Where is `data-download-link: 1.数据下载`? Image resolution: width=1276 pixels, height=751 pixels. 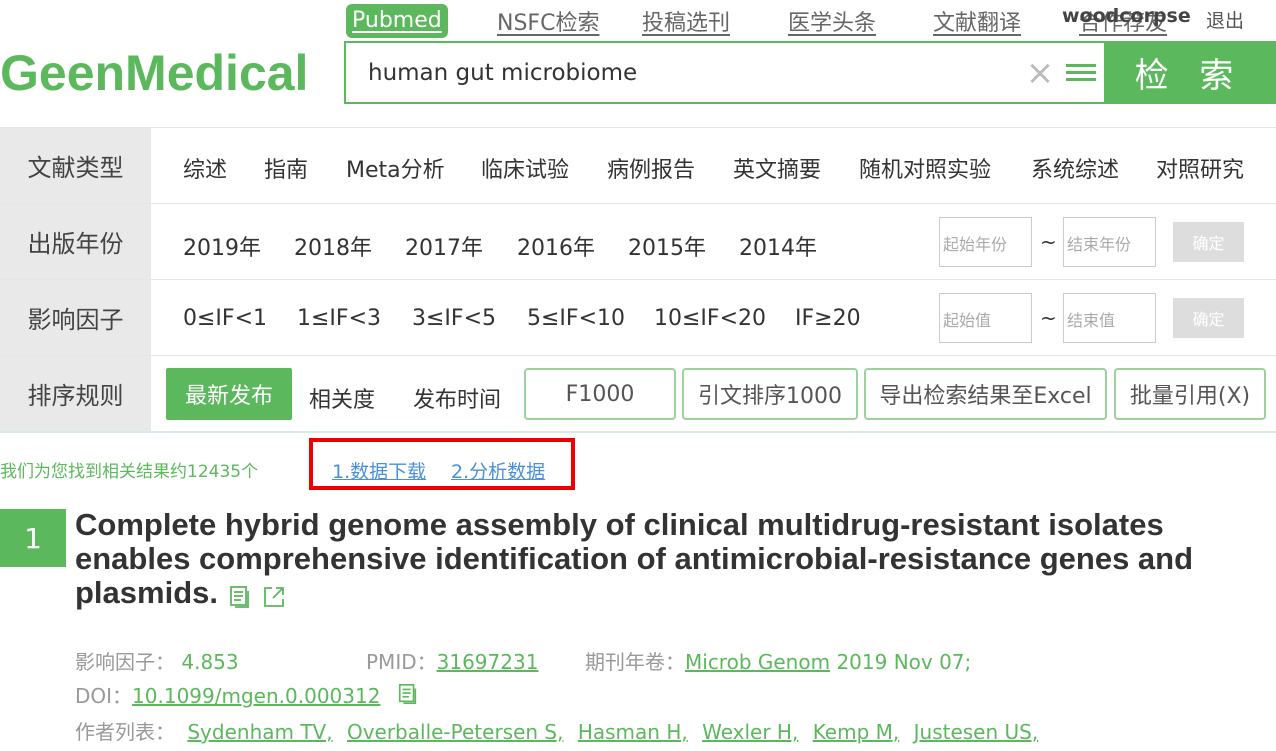
data-download-link: 1.数据下载 is located at coordinates (379, 470).